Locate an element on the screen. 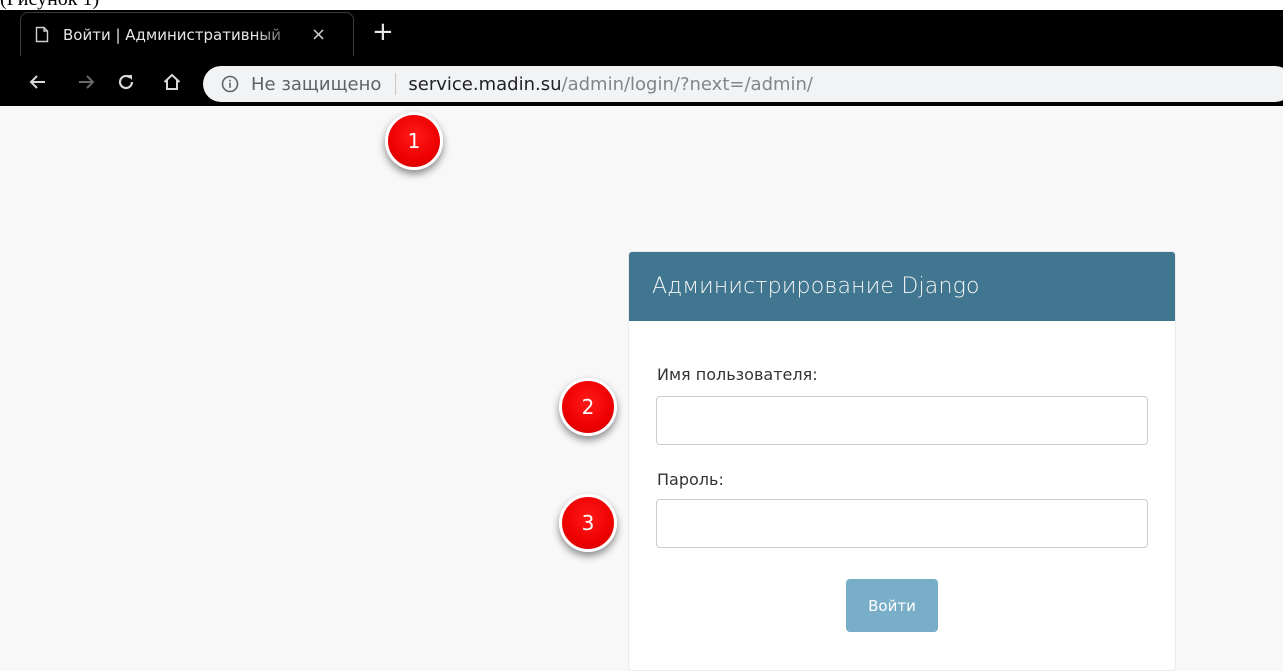 The width and height of the screenshot is (1283, 671). annotation-marker-1: 1 is located at coordinates (414, 141).